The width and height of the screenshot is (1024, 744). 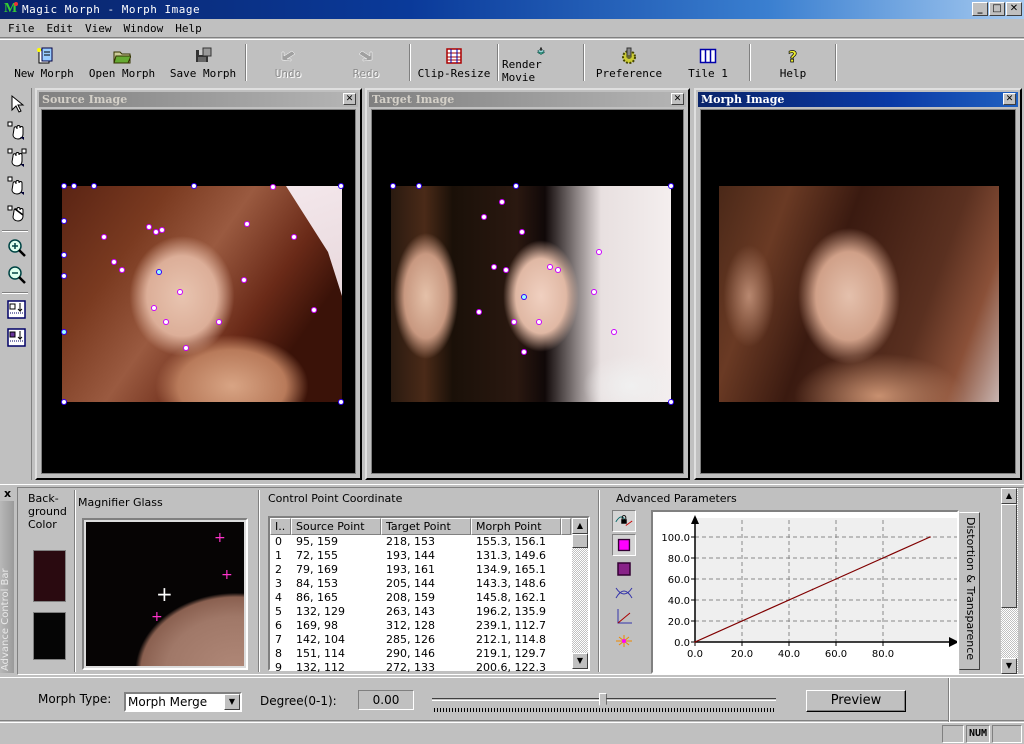 I want to click on degree-value-field: 0.00, so click(x=386, y=700).